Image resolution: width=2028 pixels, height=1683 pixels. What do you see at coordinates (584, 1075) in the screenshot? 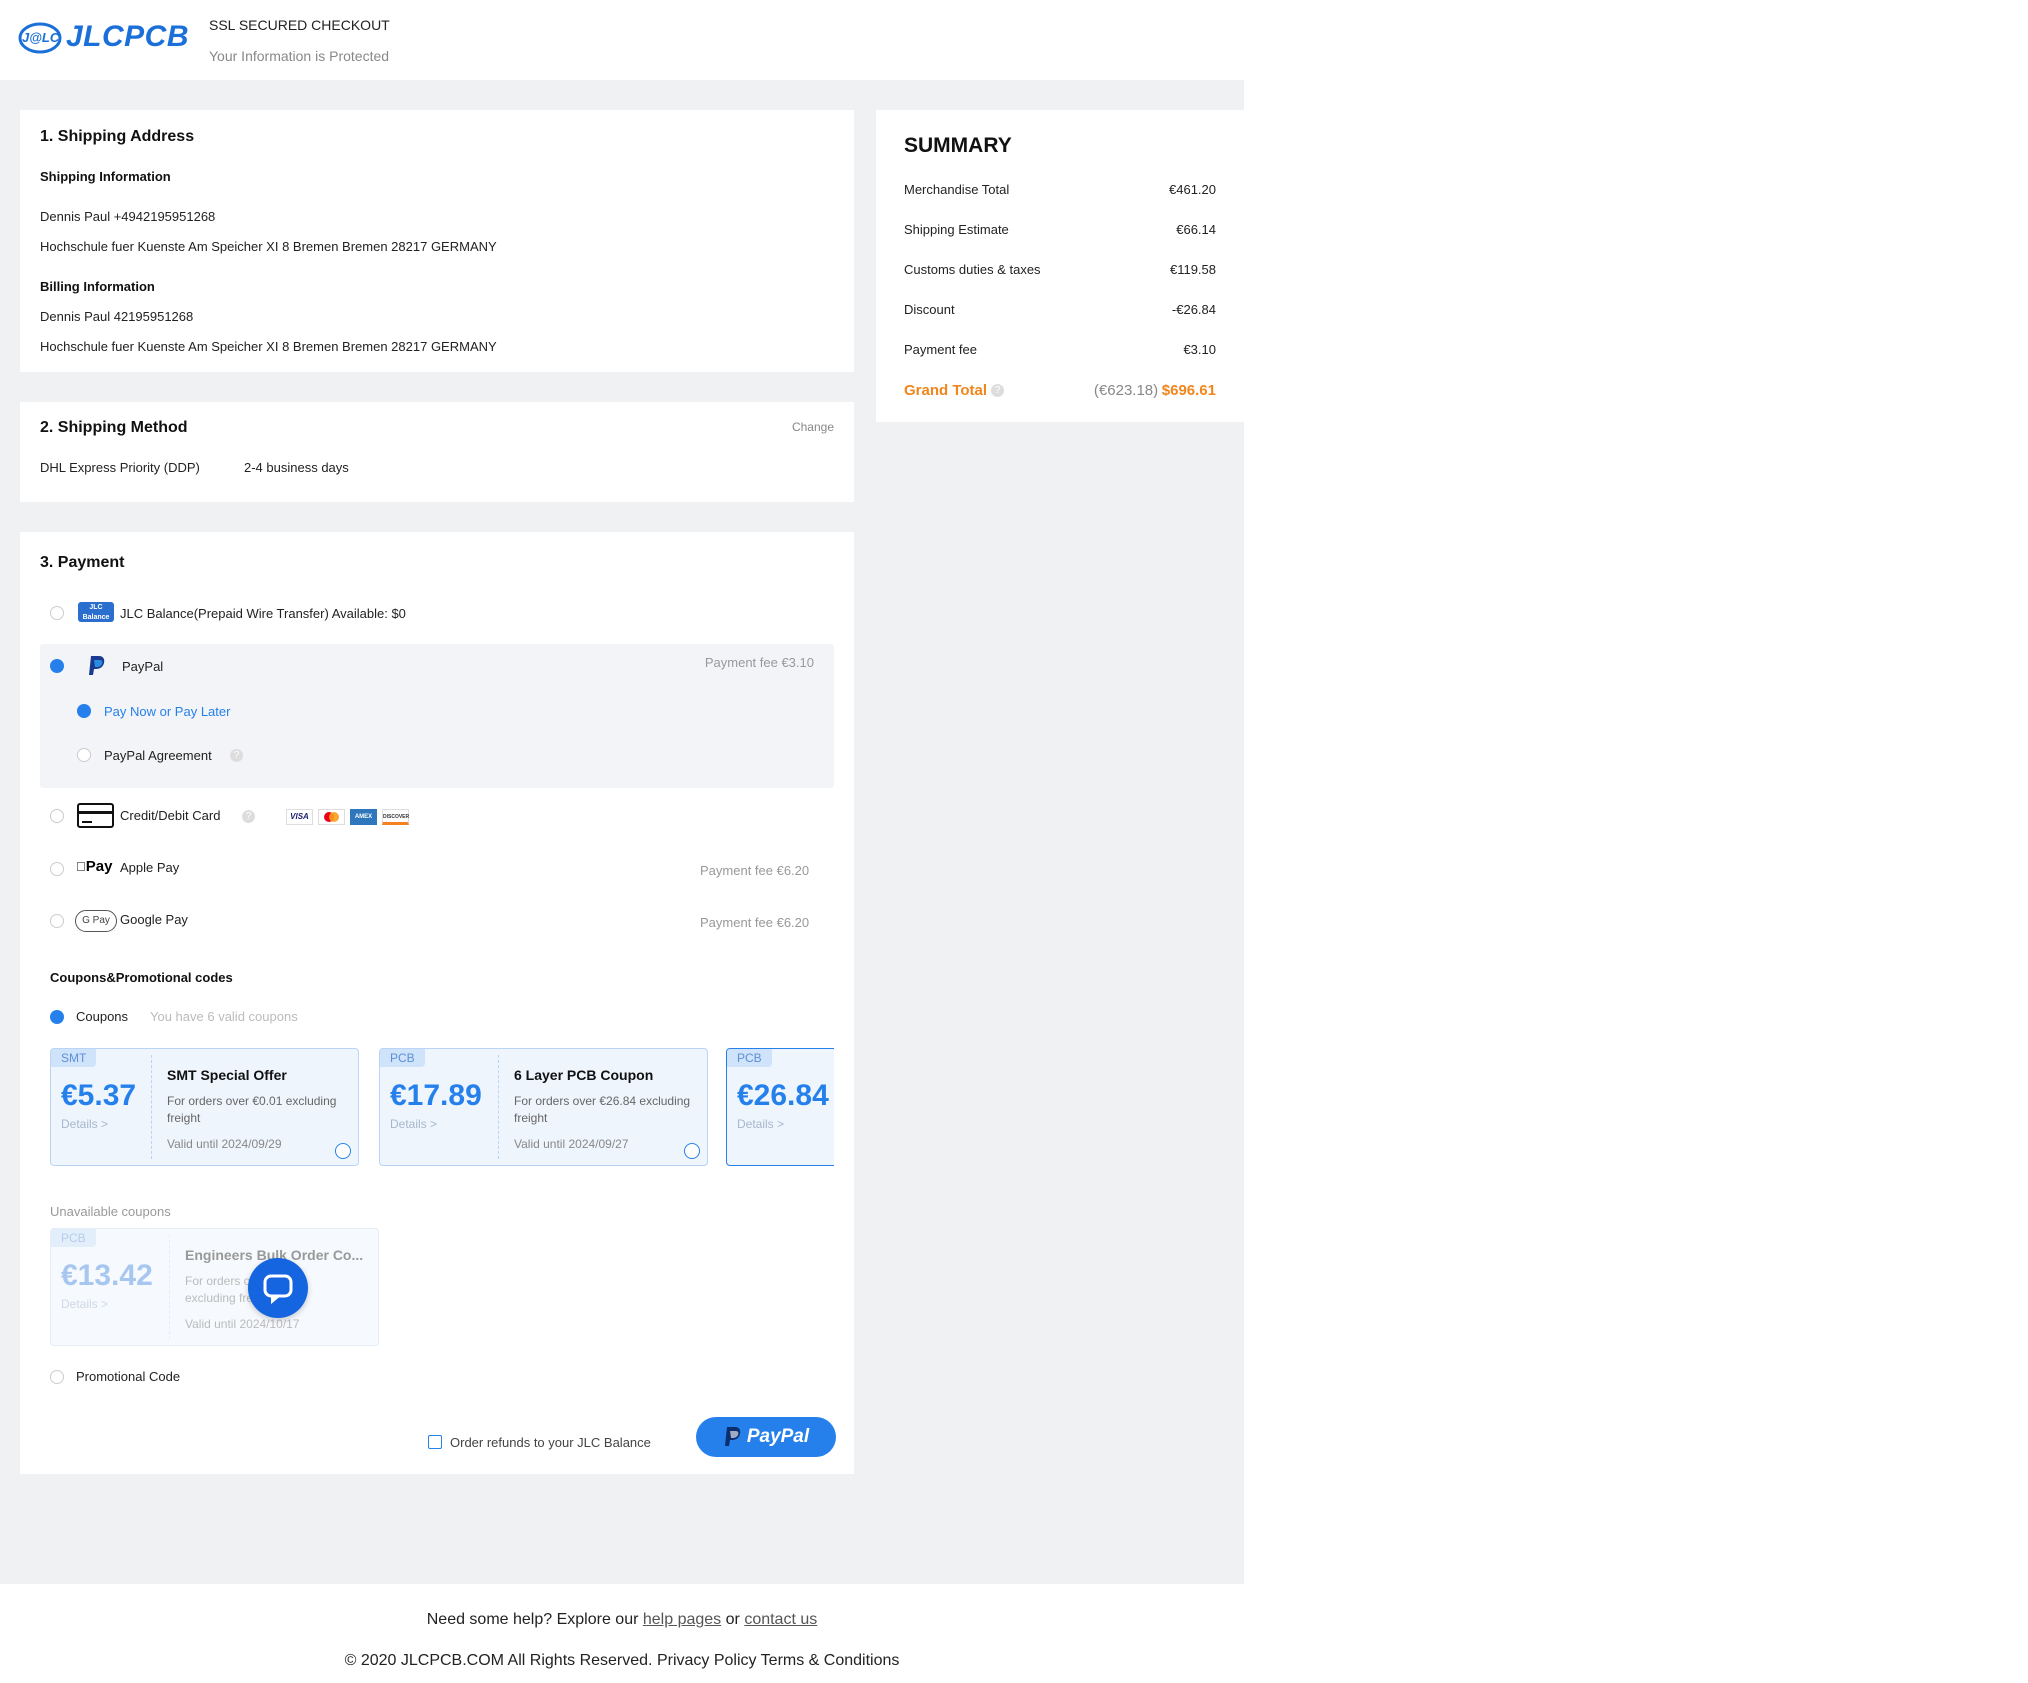
I see `coupon-title: 6 Layer PCB Coupon` at bounding box center [584, 1075].